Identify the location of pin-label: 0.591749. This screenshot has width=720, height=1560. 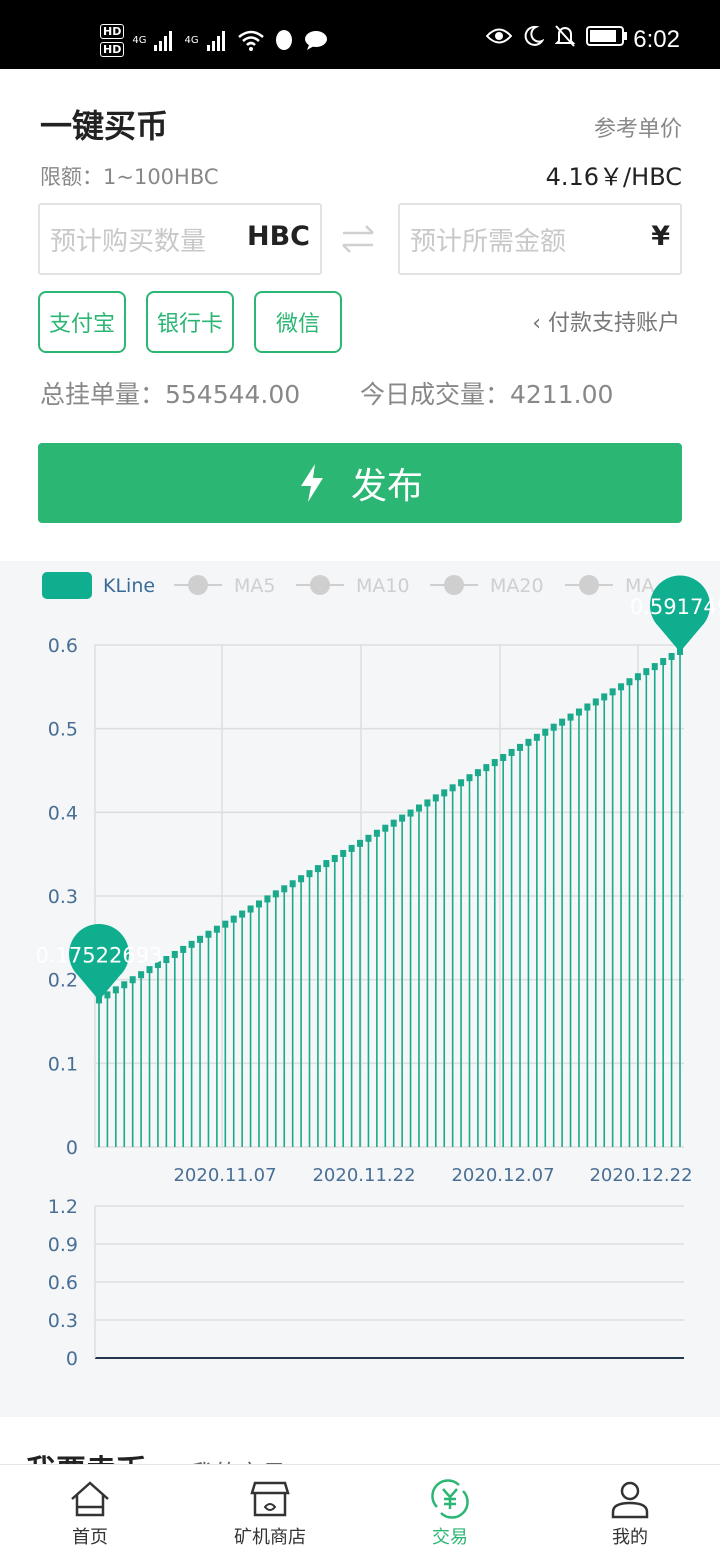
(675, 607).